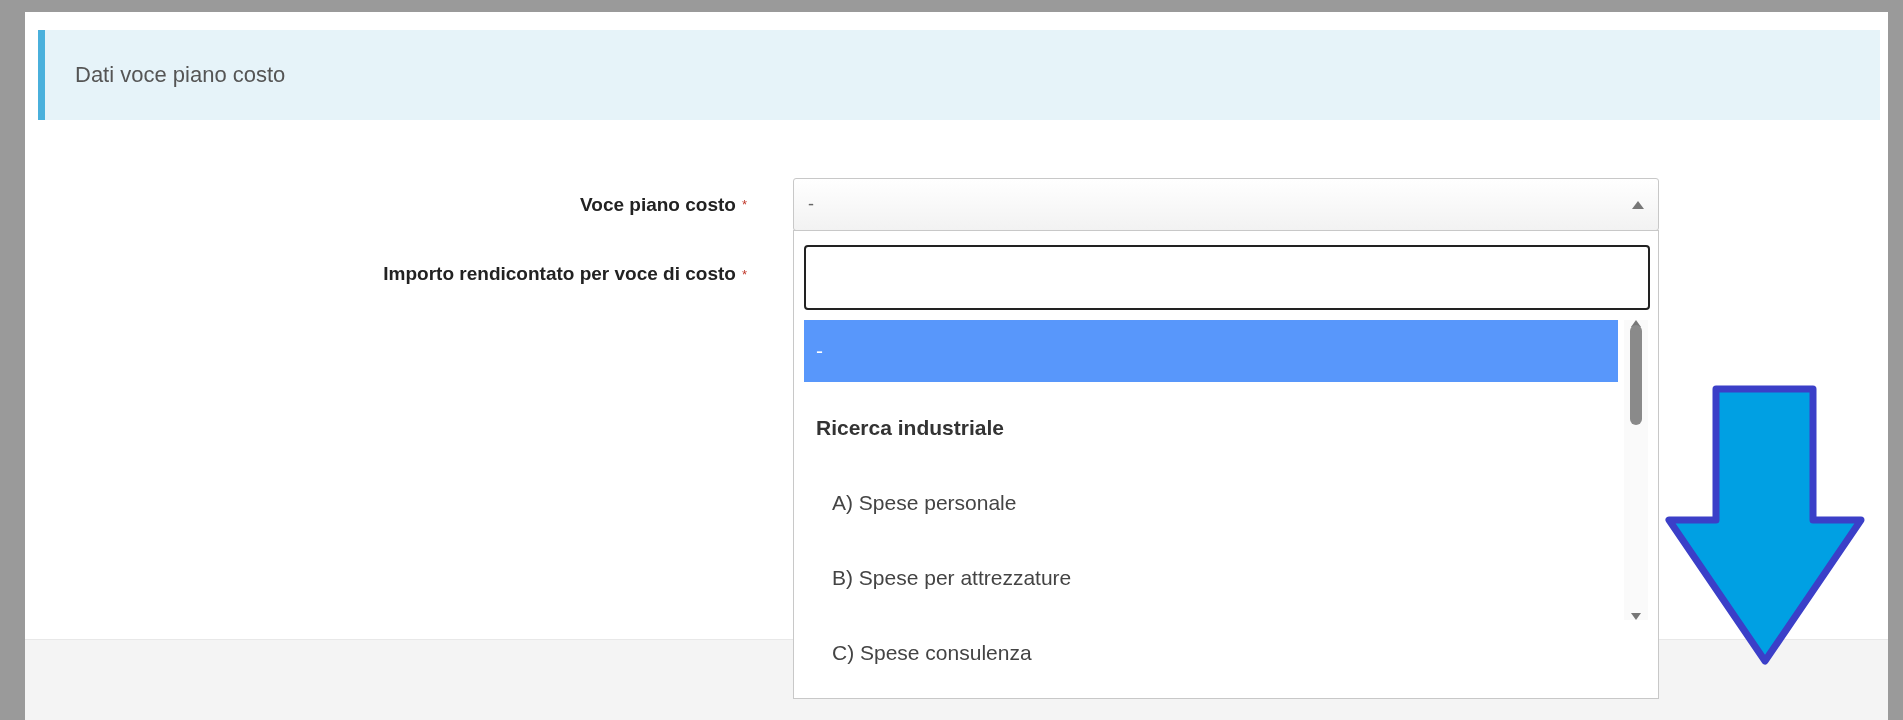 Image resolution: width=1903 pixels, height=720 pixels. Describe the element at coordinates (811, 204) in the screenshot. I see `select-value: -` at that location.